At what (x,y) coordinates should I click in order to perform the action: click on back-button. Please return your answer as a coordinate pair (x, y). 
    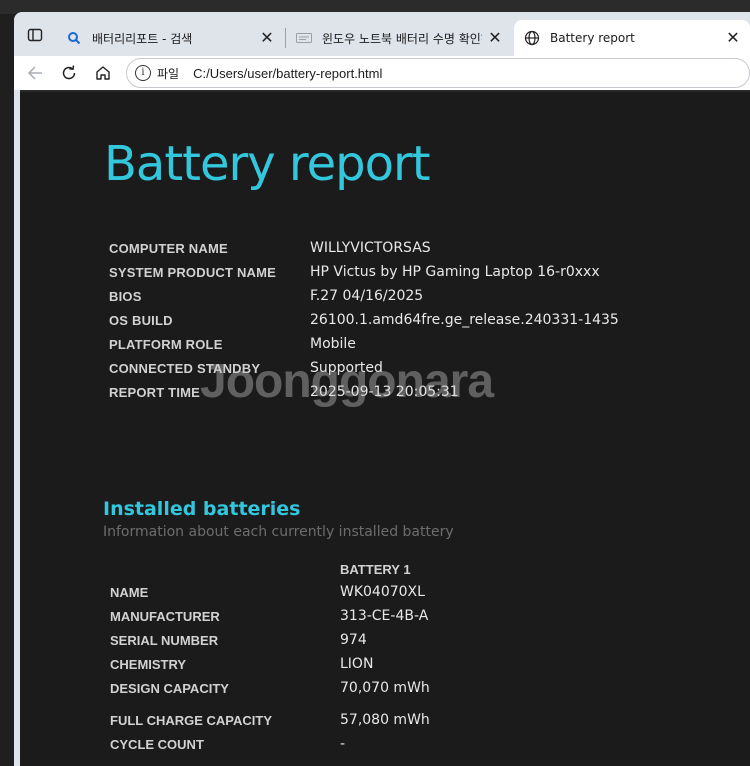
    Looking at the image, I should click on (35, 73).